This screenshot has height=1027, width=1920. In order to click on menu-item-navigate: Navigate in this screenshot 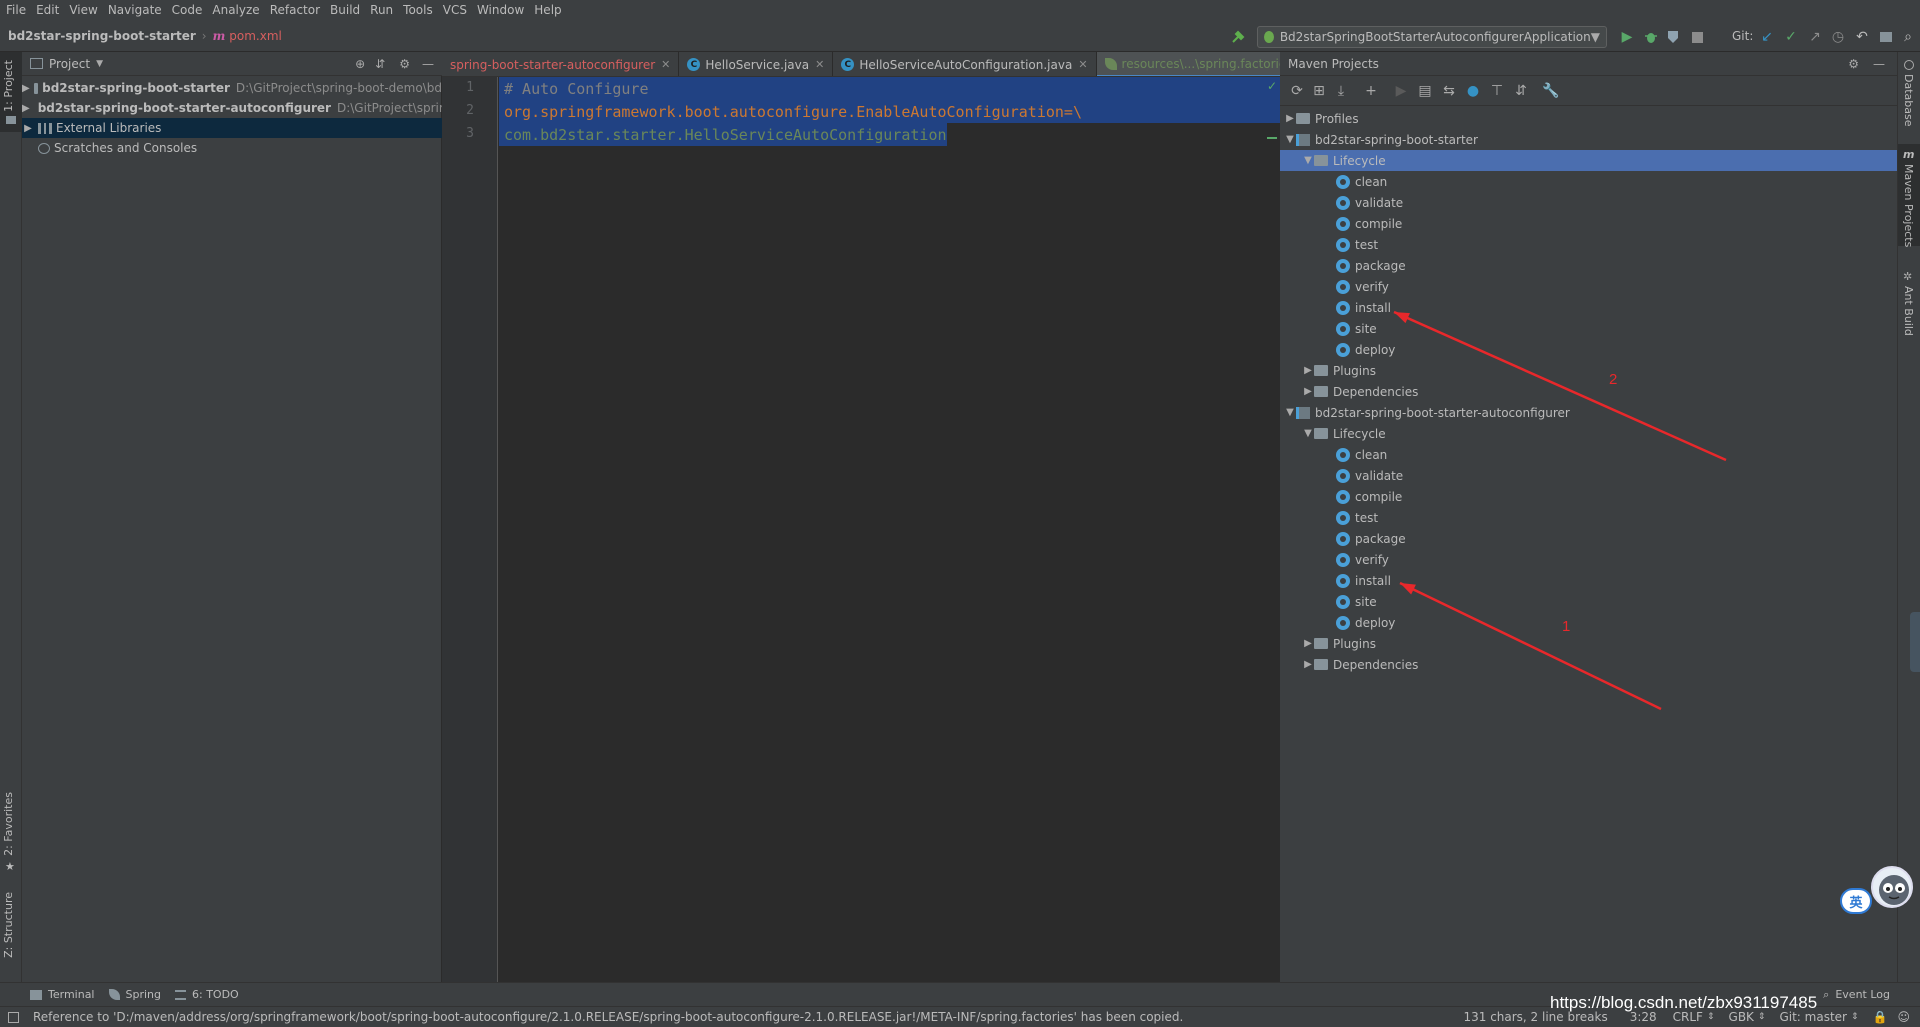, I will do `click(135, 10)`.